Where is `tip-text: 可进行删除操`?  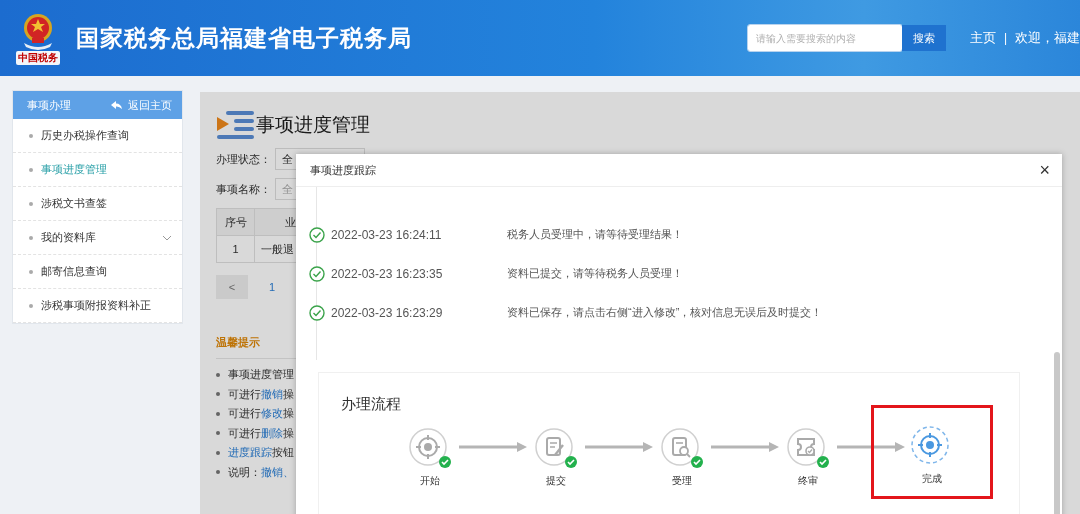 tip-text: 可进行删除操 is located at coordinates (261, 433).